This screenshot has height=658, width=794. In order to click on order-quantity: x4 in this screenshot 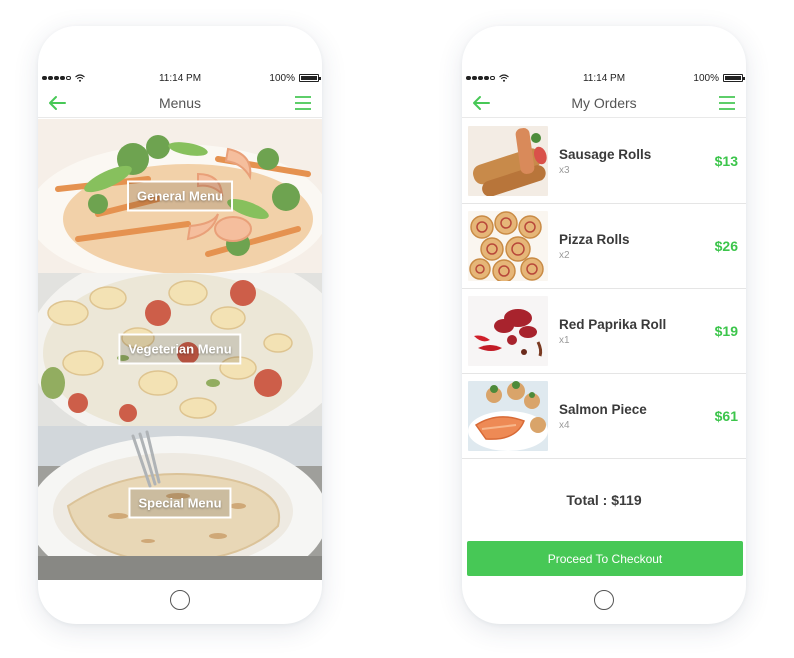, I will do `click(564, 425)`.